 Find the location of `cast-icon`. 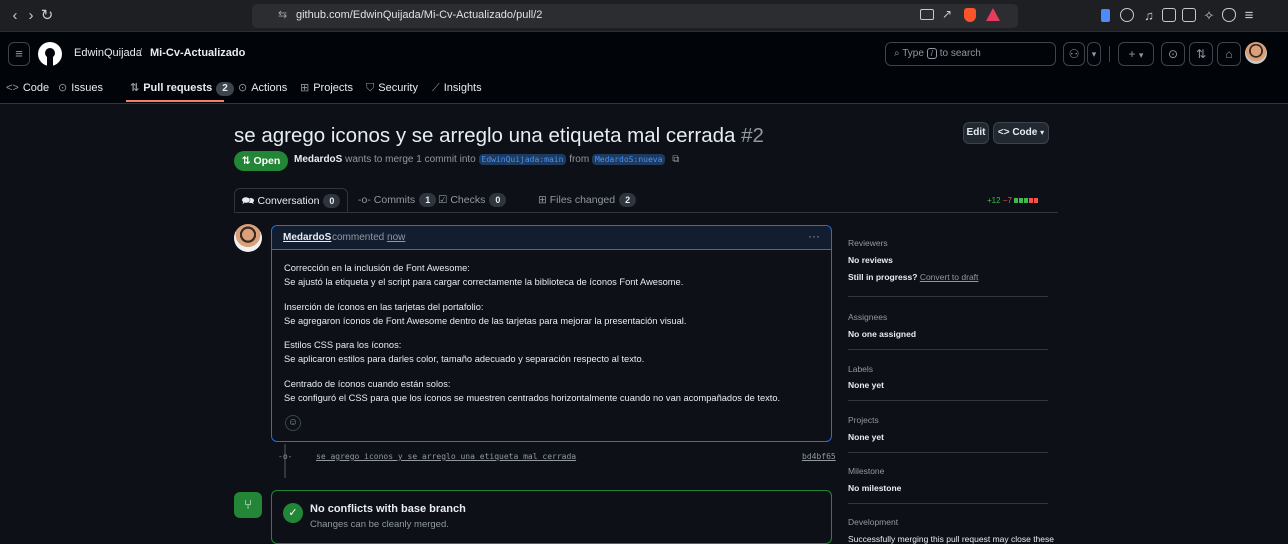

cast-icon is located at coordinates (927, 14).